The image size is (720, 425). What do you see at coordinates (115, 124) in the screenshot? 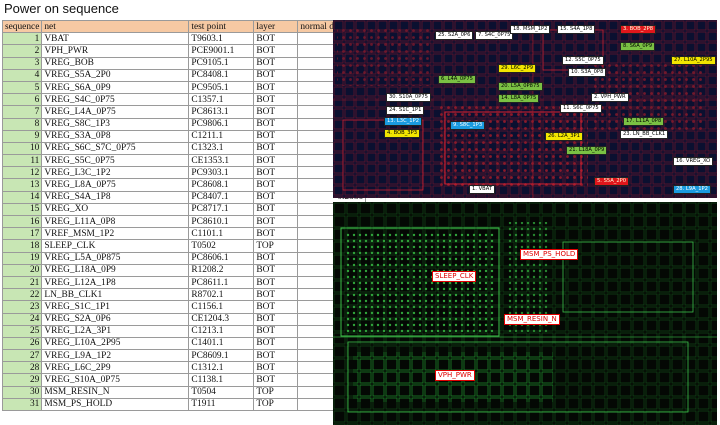
I see `cell-net: VREG_S8C_1P3` at bounding box center [115, 124].